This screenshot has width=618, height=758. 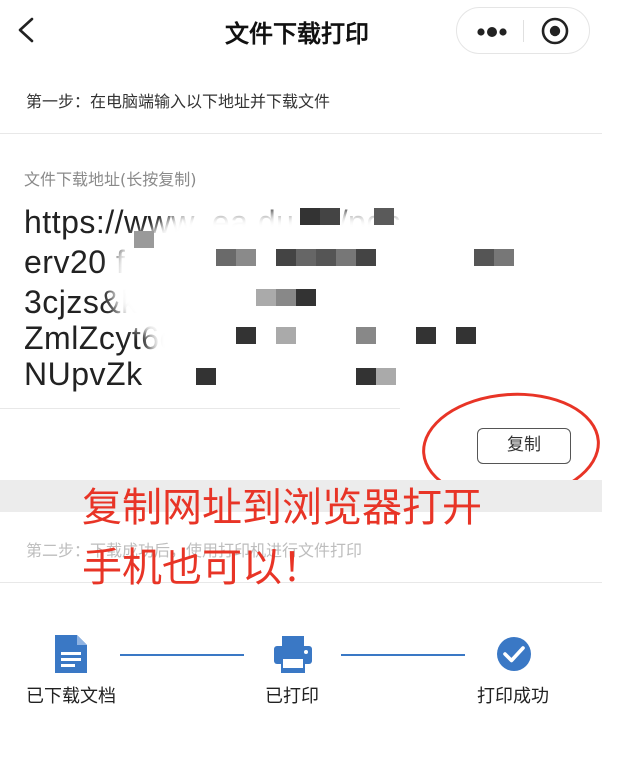 What do you see at coordinates (309, 31) in the screenshot?
I see `nav-bar: 文件下载打印` at bounding box center [309, 31].